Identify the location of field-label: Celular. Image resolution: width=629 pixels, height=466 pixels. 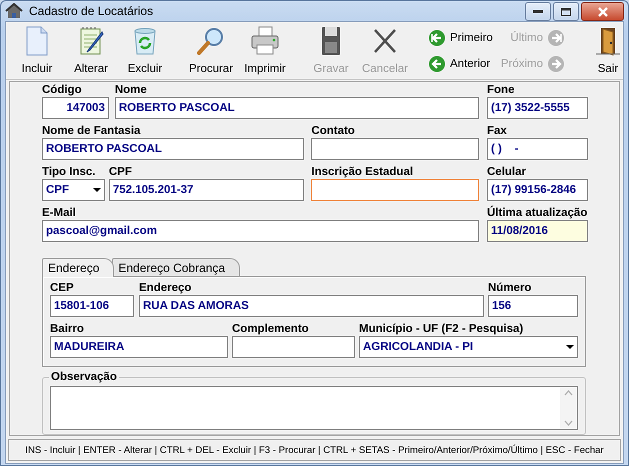
(507, 172).